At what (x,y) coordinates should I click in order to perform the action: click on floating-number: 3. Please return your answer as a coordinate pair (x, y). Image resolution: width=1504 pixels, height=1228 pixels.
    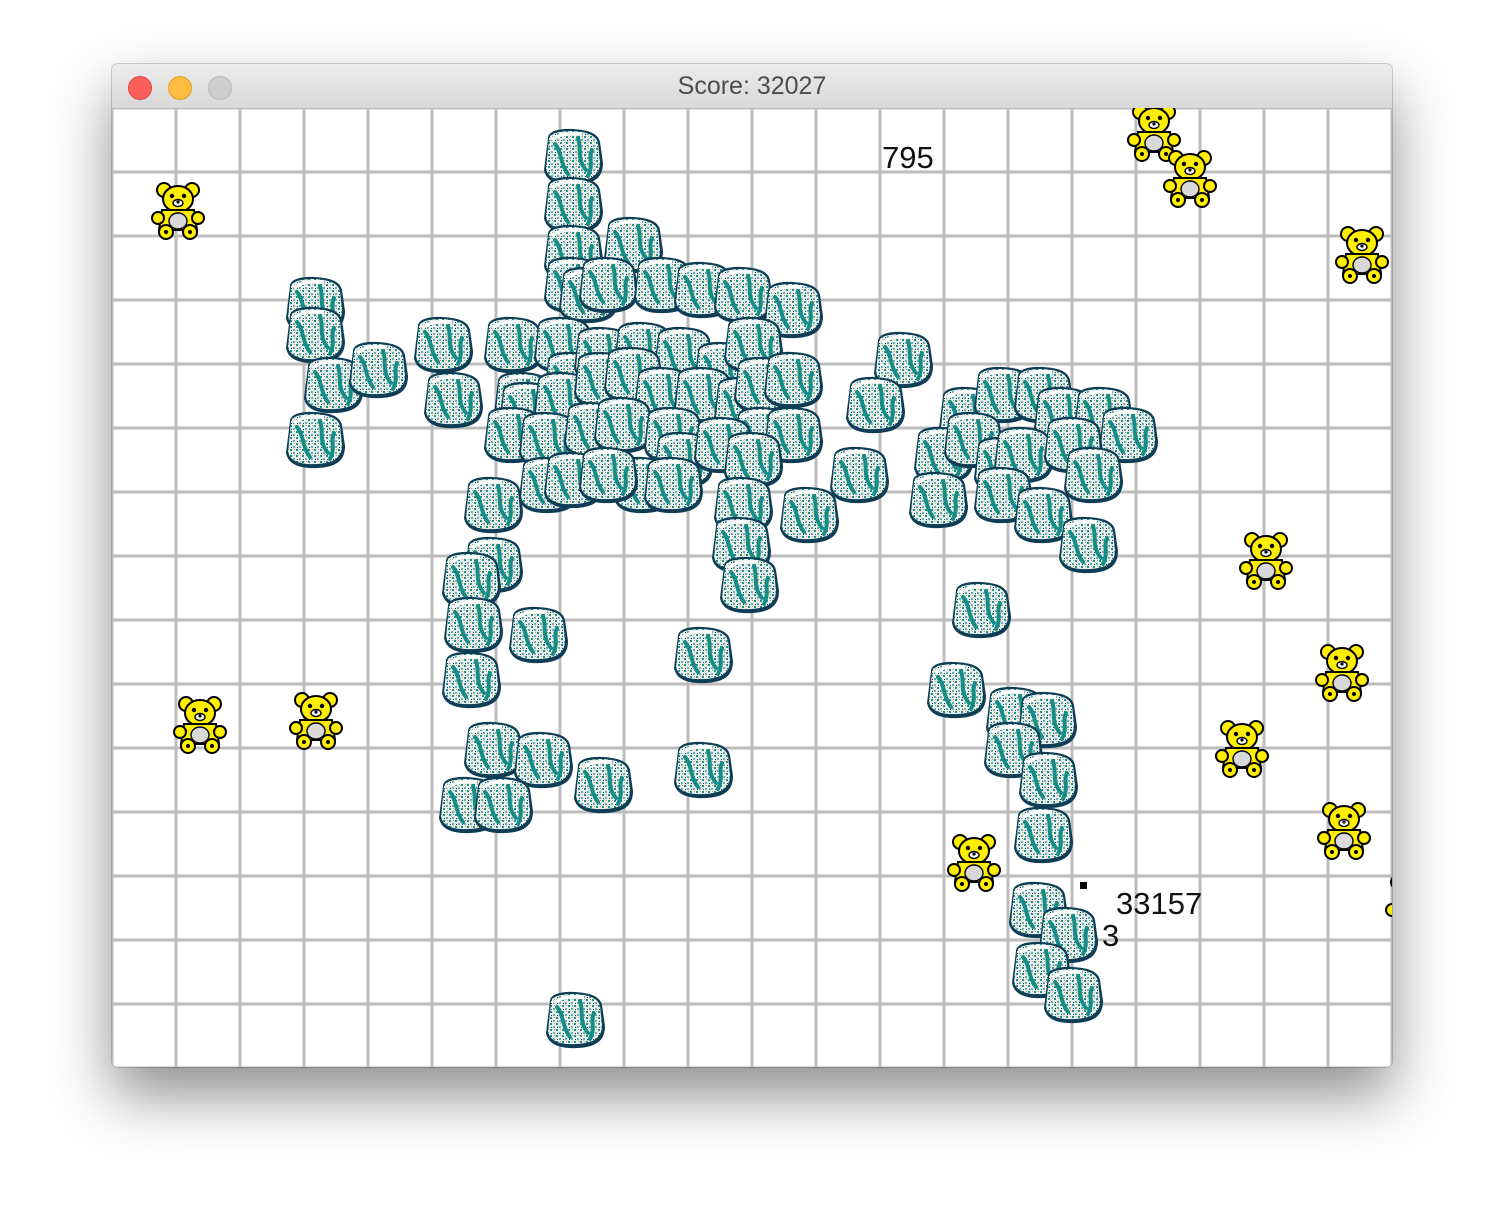
    Looking at the image, I should click on (1110, 935).